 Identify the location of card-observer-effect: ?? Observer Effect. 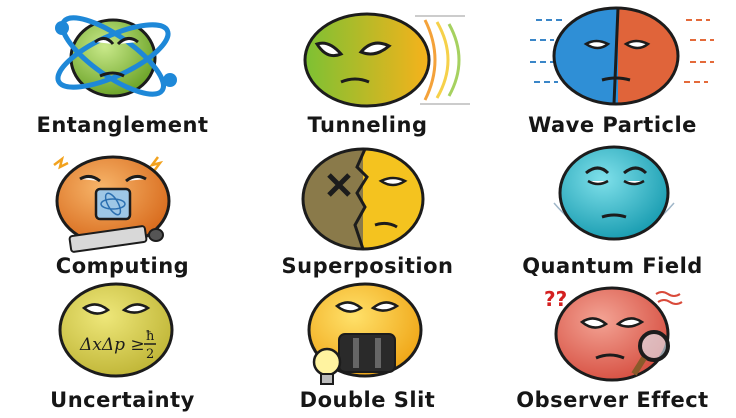
(612, 347).